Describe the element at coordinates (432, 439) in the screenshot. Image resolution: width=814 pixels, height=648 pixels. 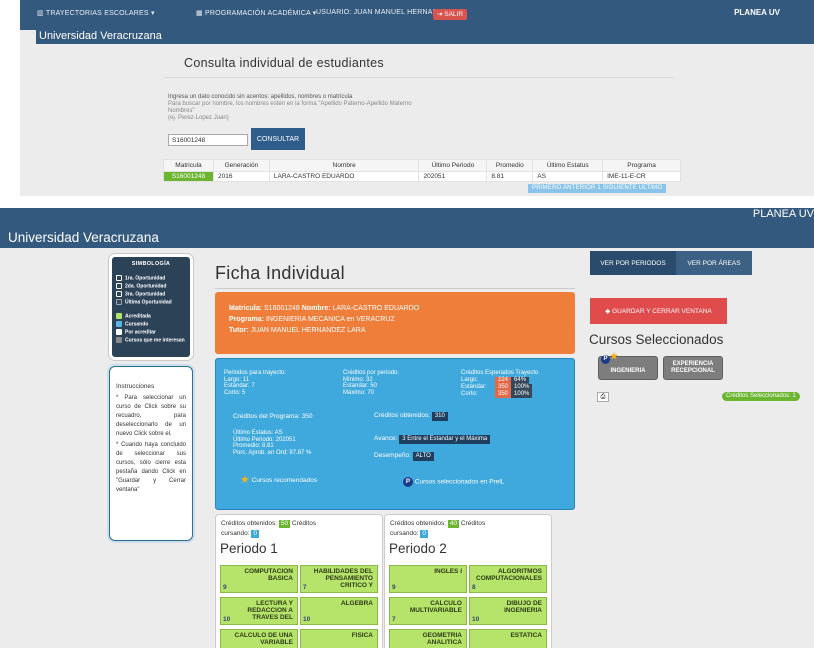
I see `avance: Avance: 3 Entre el Estandar y el Máxima` at that location.